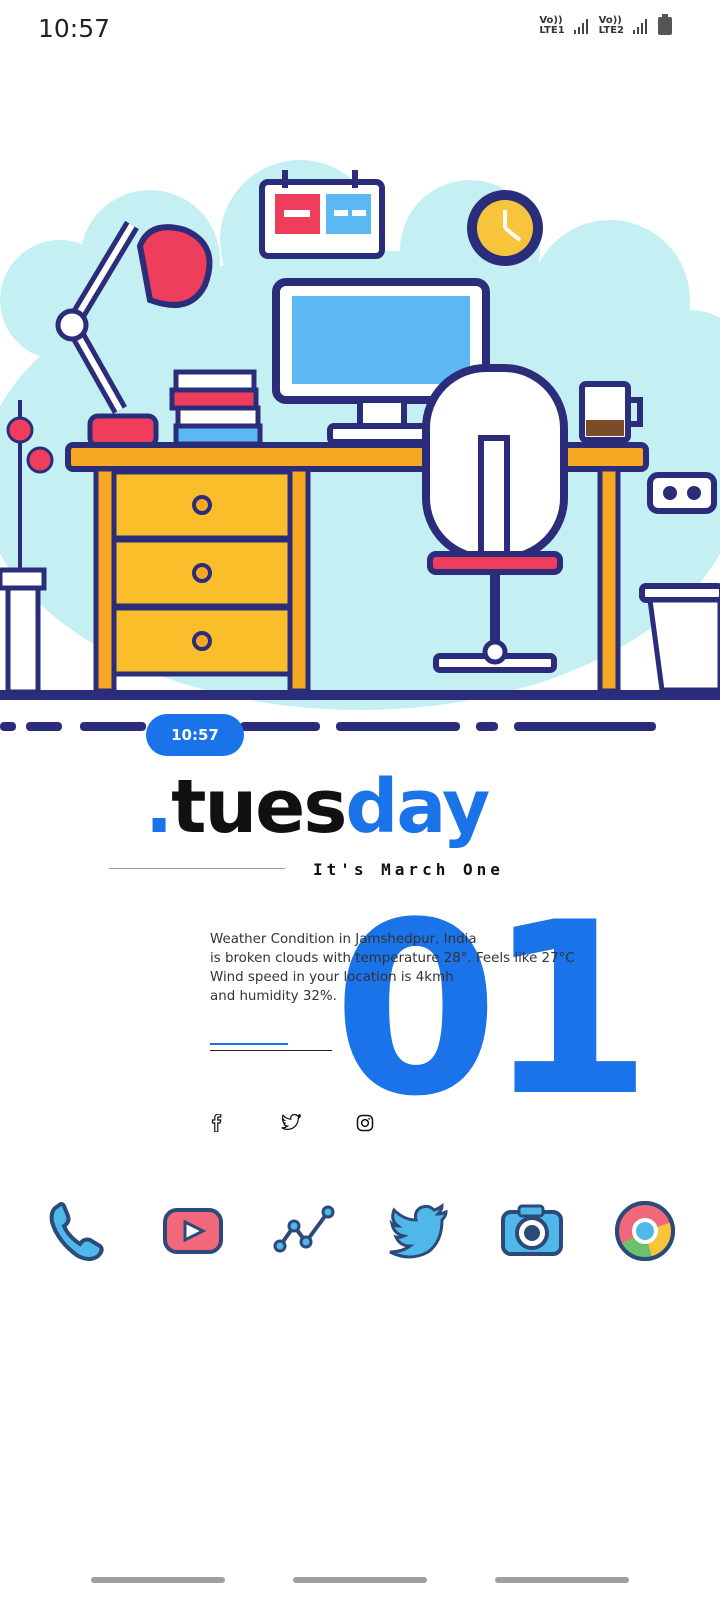 The image size is (720, 1600). What do you see at coordinates (552, 25) in the screenshot?
I see `sim1-indicator: Vo)) LTE1` at bounding box center [552, 25].